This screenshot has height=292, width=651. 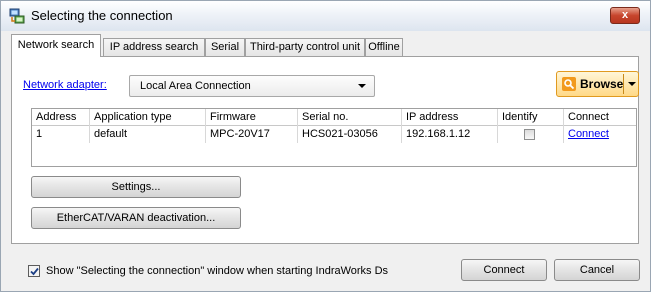 What do you see at coordinates (432, 117) in the screenshot?
I see `column-header-ip-address: IP address` at bounding box center [432, 117].